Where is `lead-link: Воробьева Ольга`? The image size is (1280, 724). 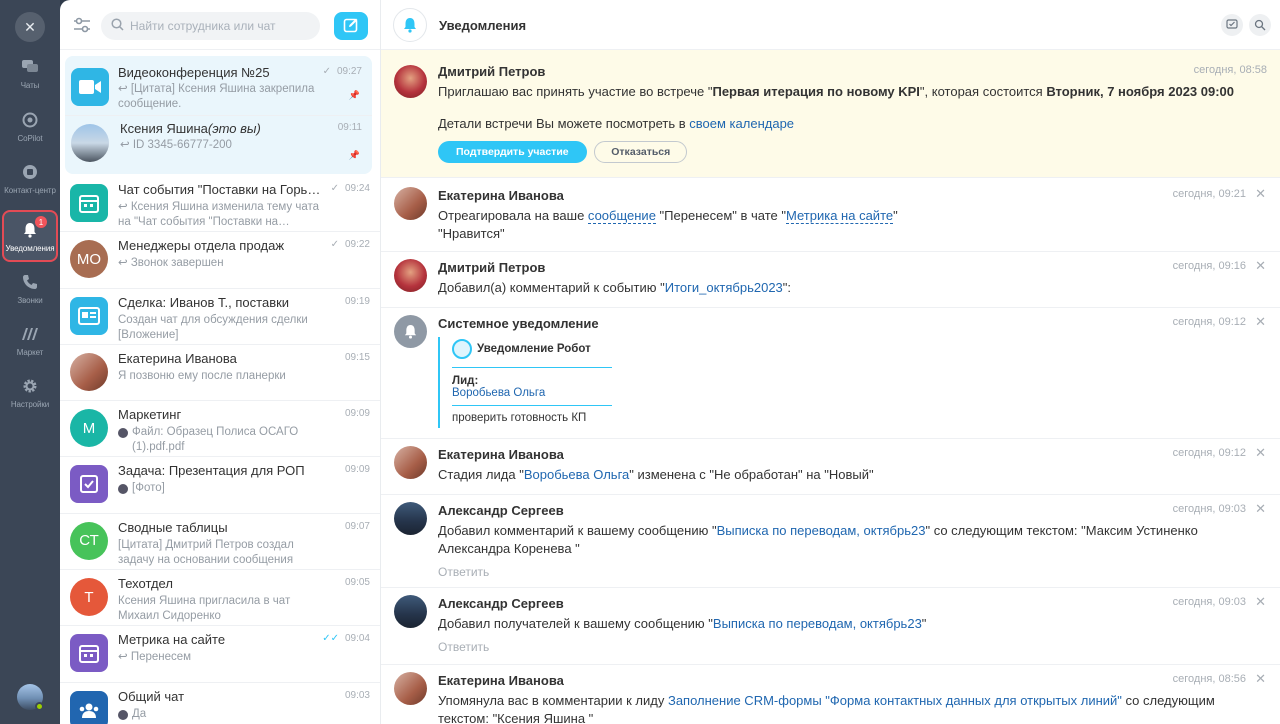 lead-link: Воробьева Ольга is located at coordinates (532, 393).